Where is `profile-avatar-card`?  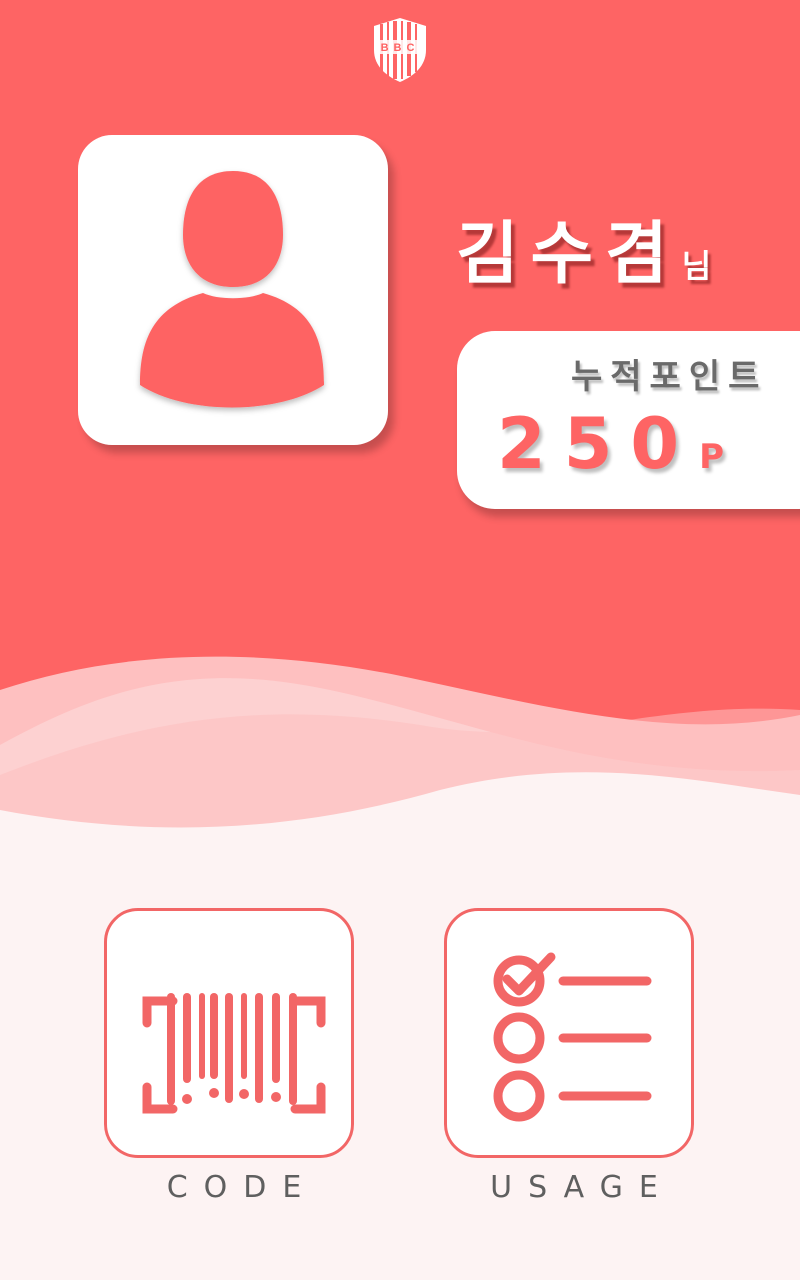 profile-avatar-card is located at coordinates (233, 290).